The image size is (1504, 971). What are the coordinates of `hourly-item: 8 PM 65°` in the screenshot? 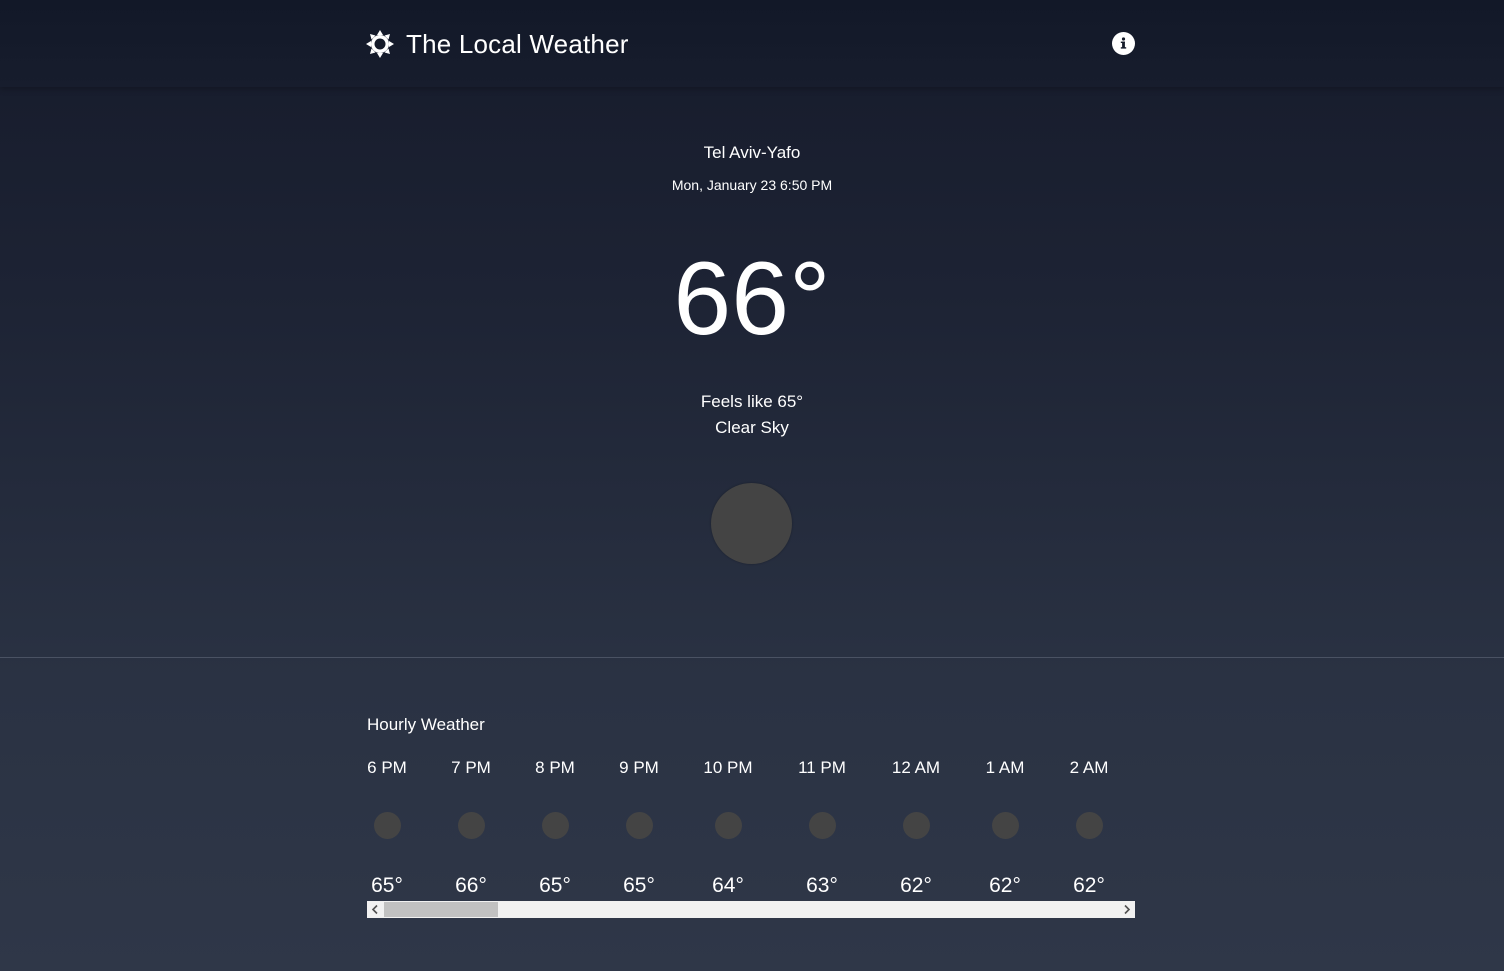 It's located at (555, 827).